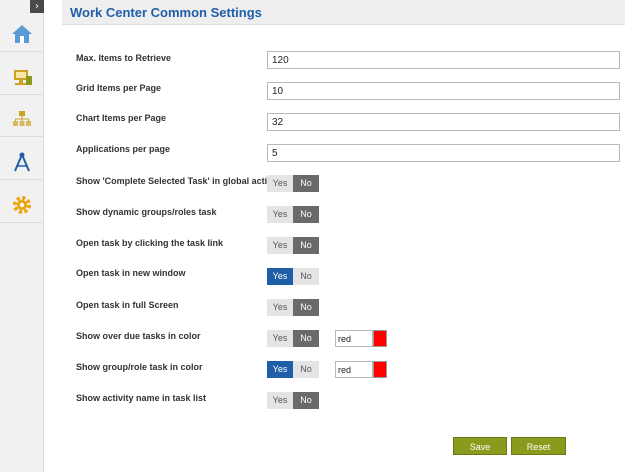 This screenshot has width=625, height=472. Describe the element at coordinates (443, 60) in the screenshot. I see `max-items-input` at that location.